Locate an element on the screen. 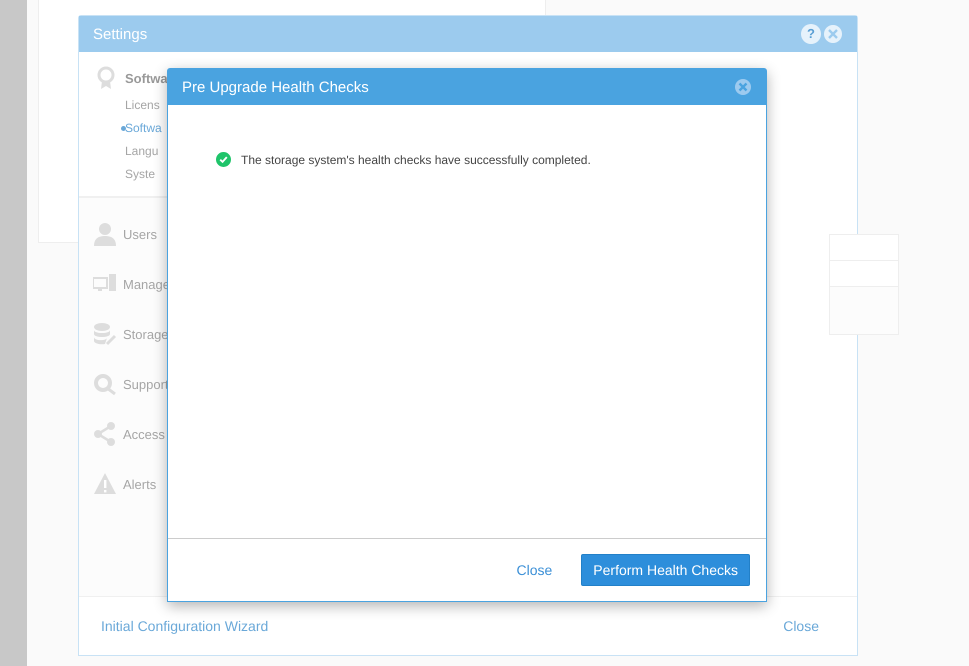  database-icon is located at coordinates (105, 334).